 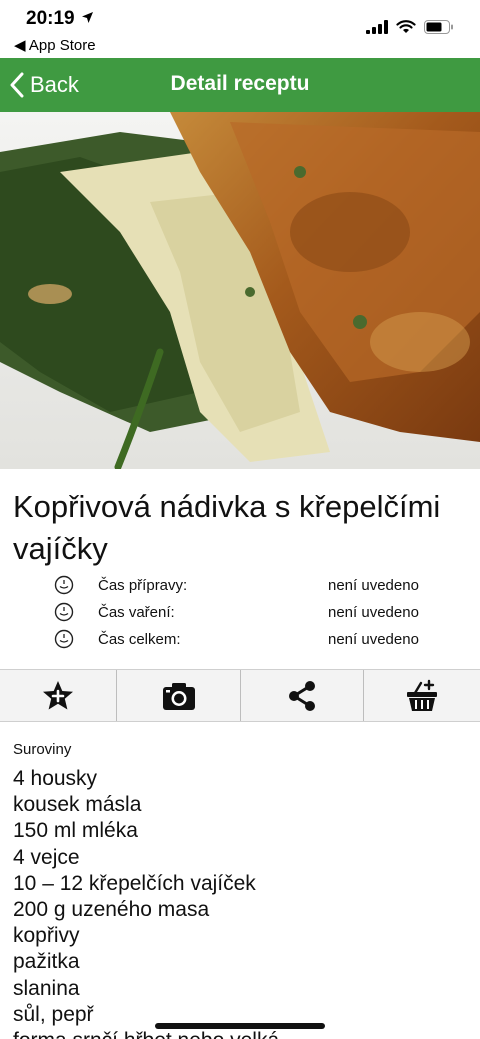 I want to click on list-item: 4 vejce, so click(x=46, y=857).